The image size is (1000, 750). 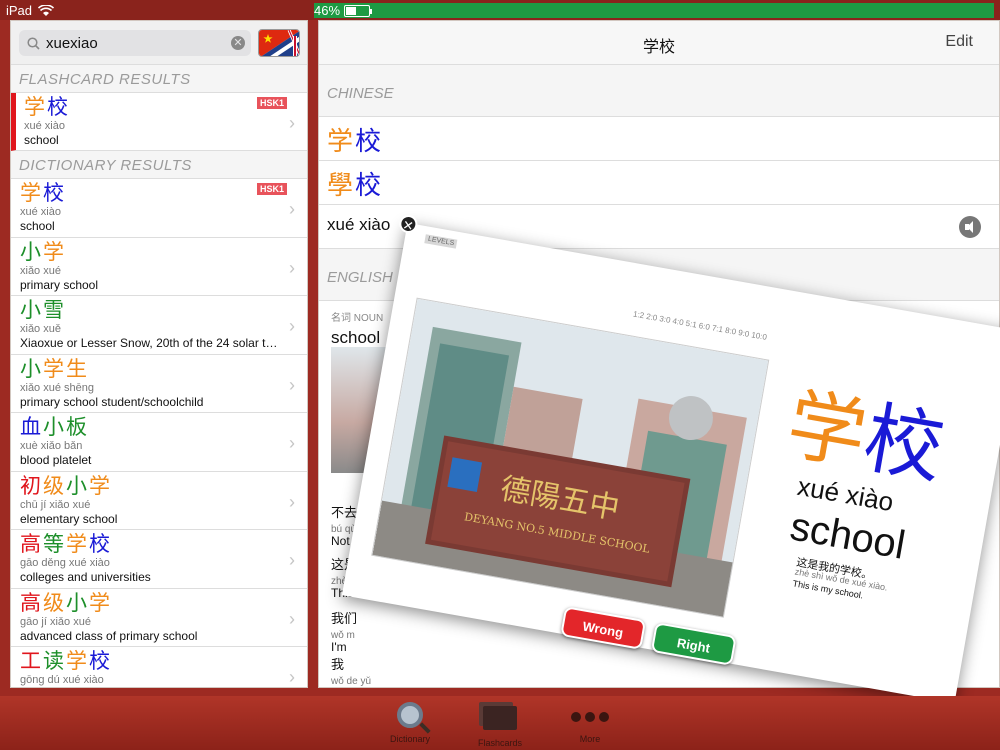 I want to click on flashcard-results-header: FLASHCARD RESULTS, so click(x=159, y=79).